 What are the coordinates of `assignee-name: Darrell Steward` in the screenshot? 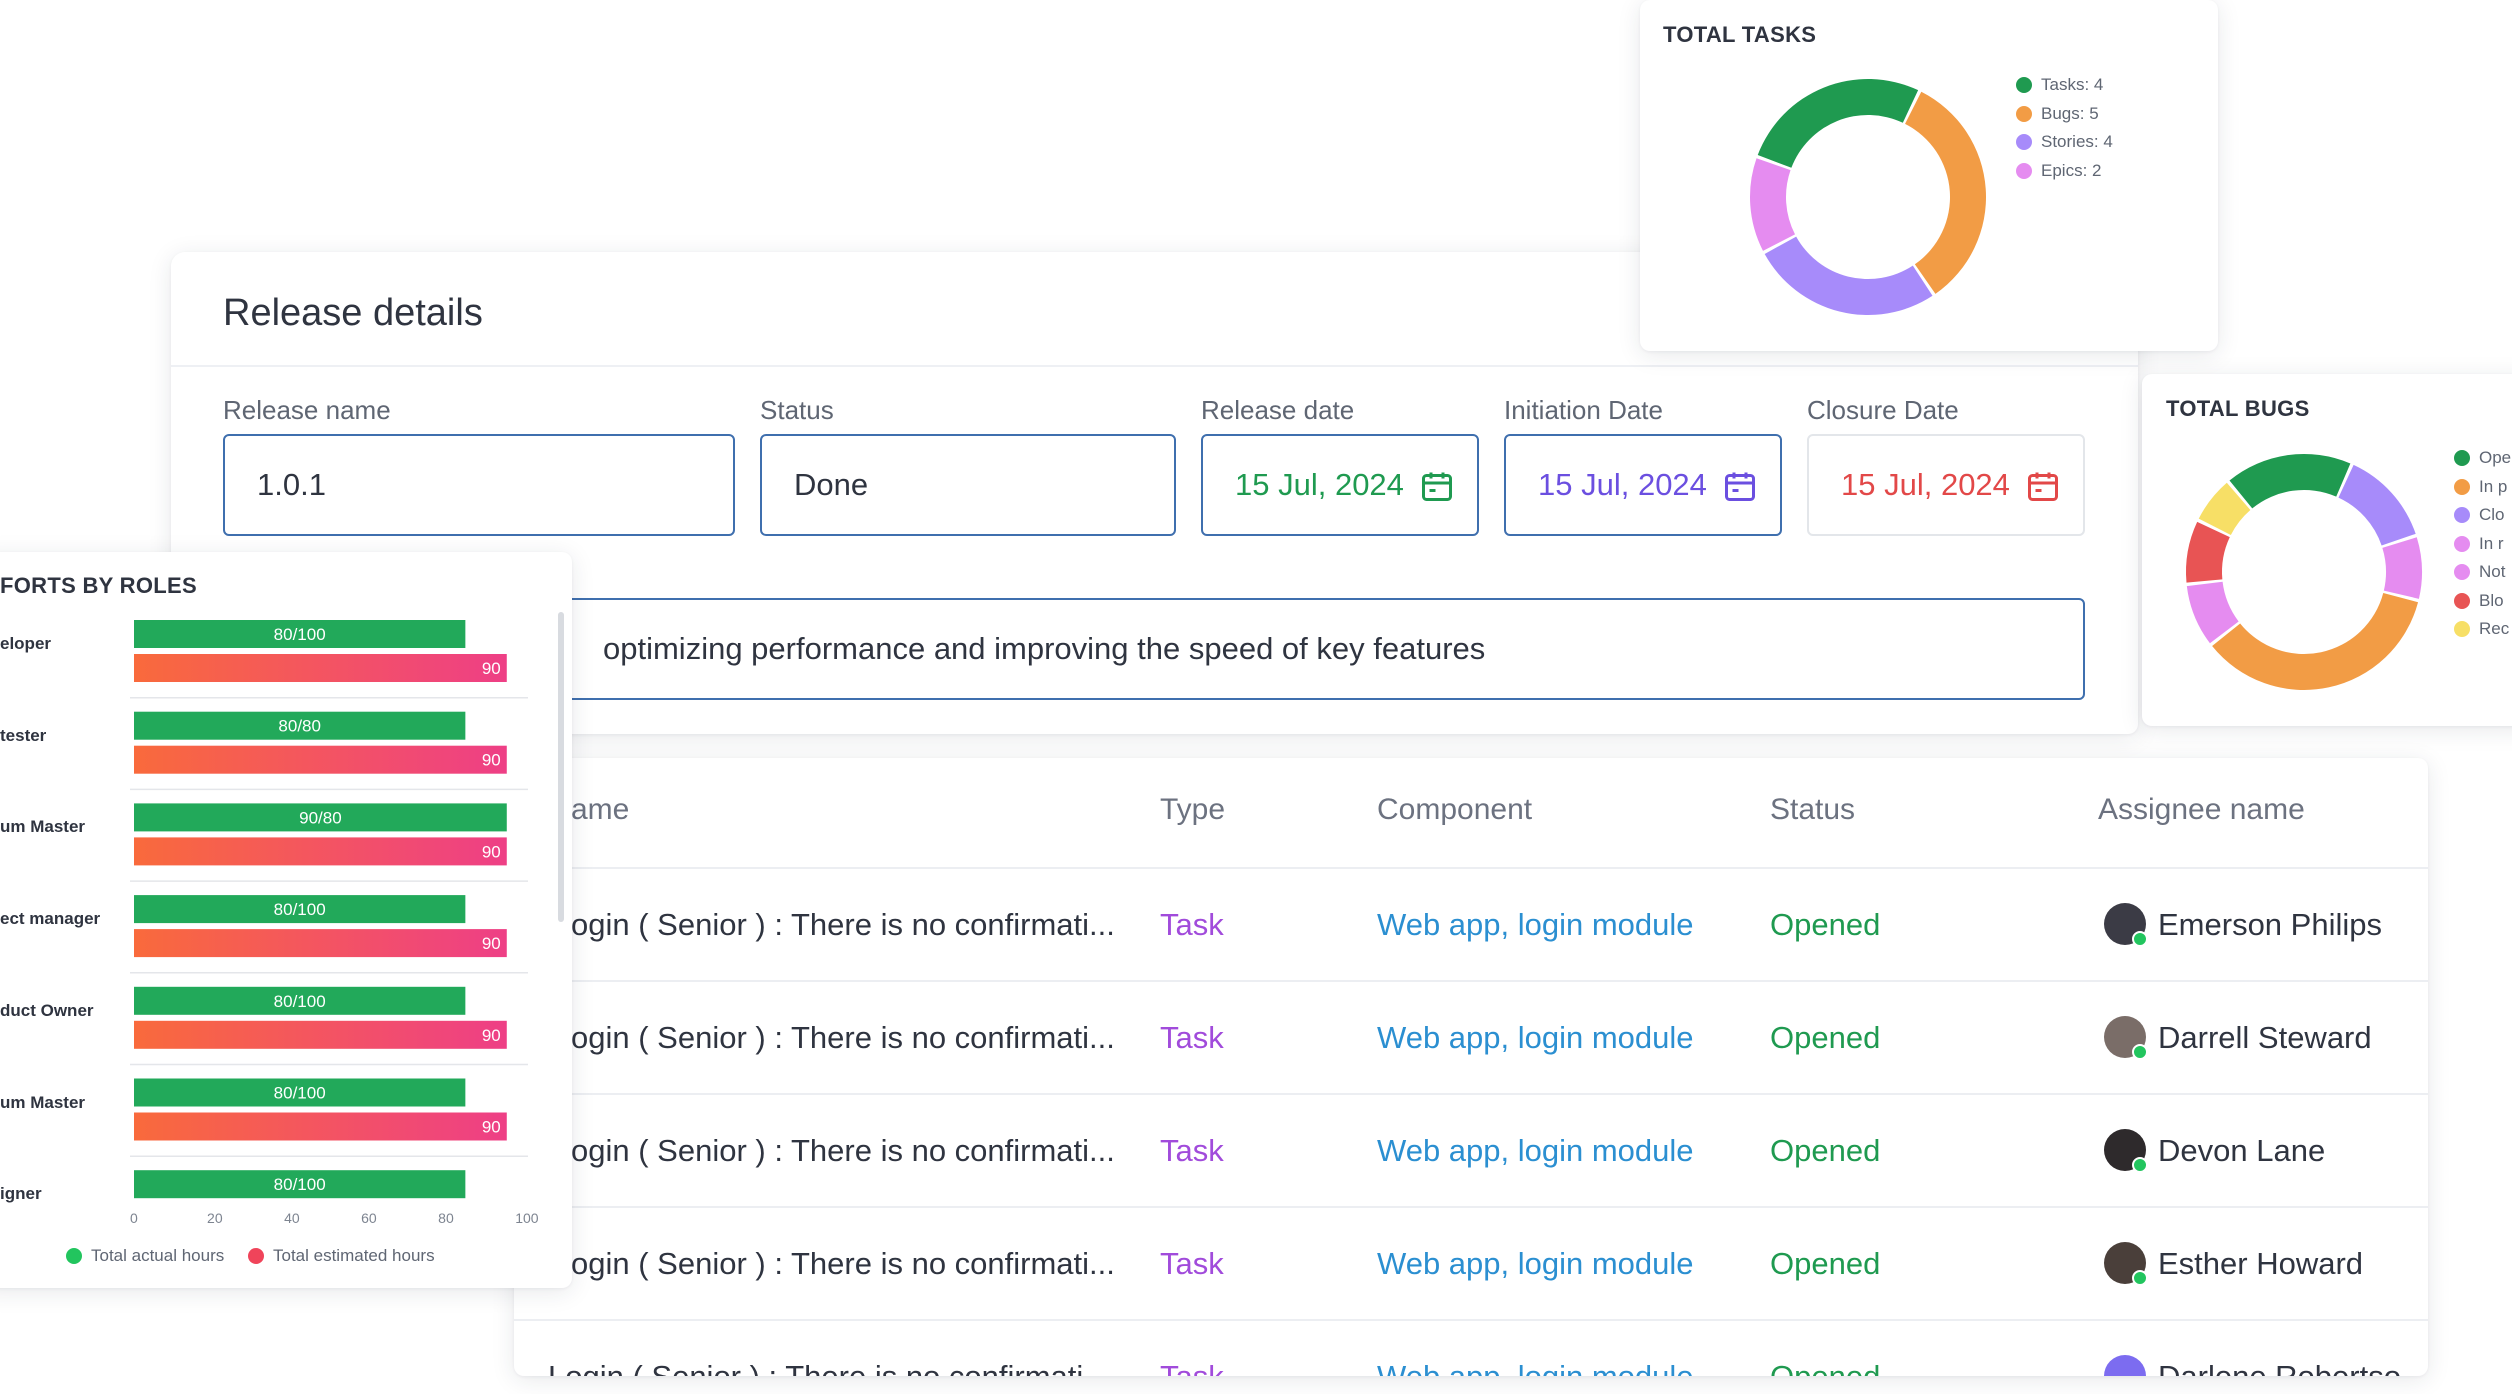 It's located at (2265, 1037).